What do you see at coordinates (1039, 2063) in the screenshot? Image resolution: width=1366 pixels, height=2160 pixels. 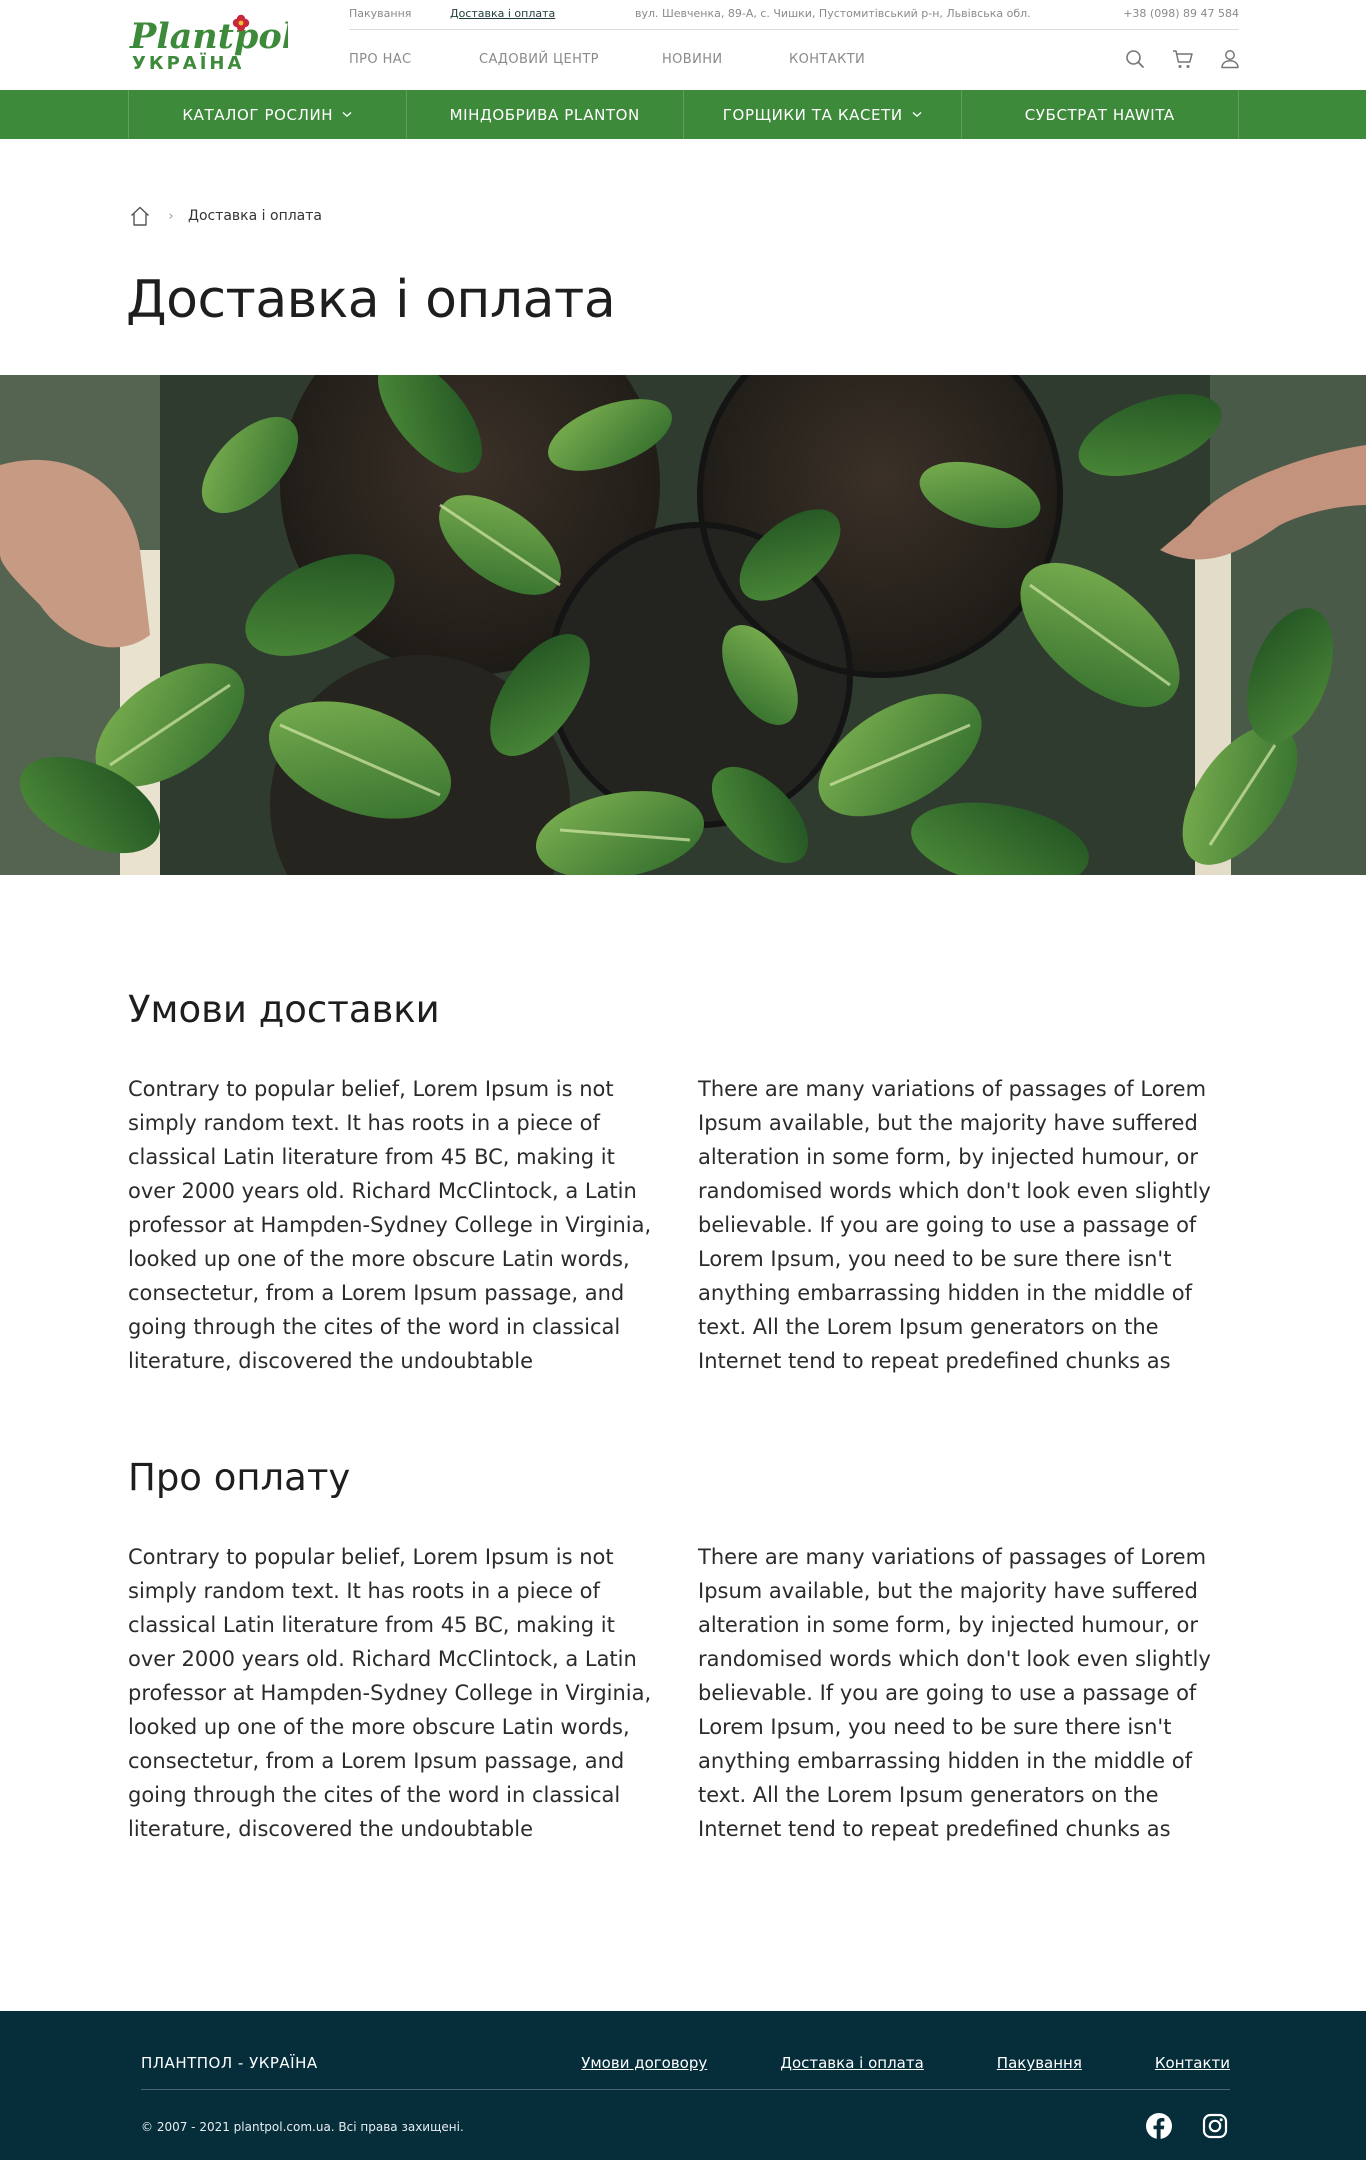 I see `footer-link-packaging: Пакування` at bounding box center [1039, 2063].